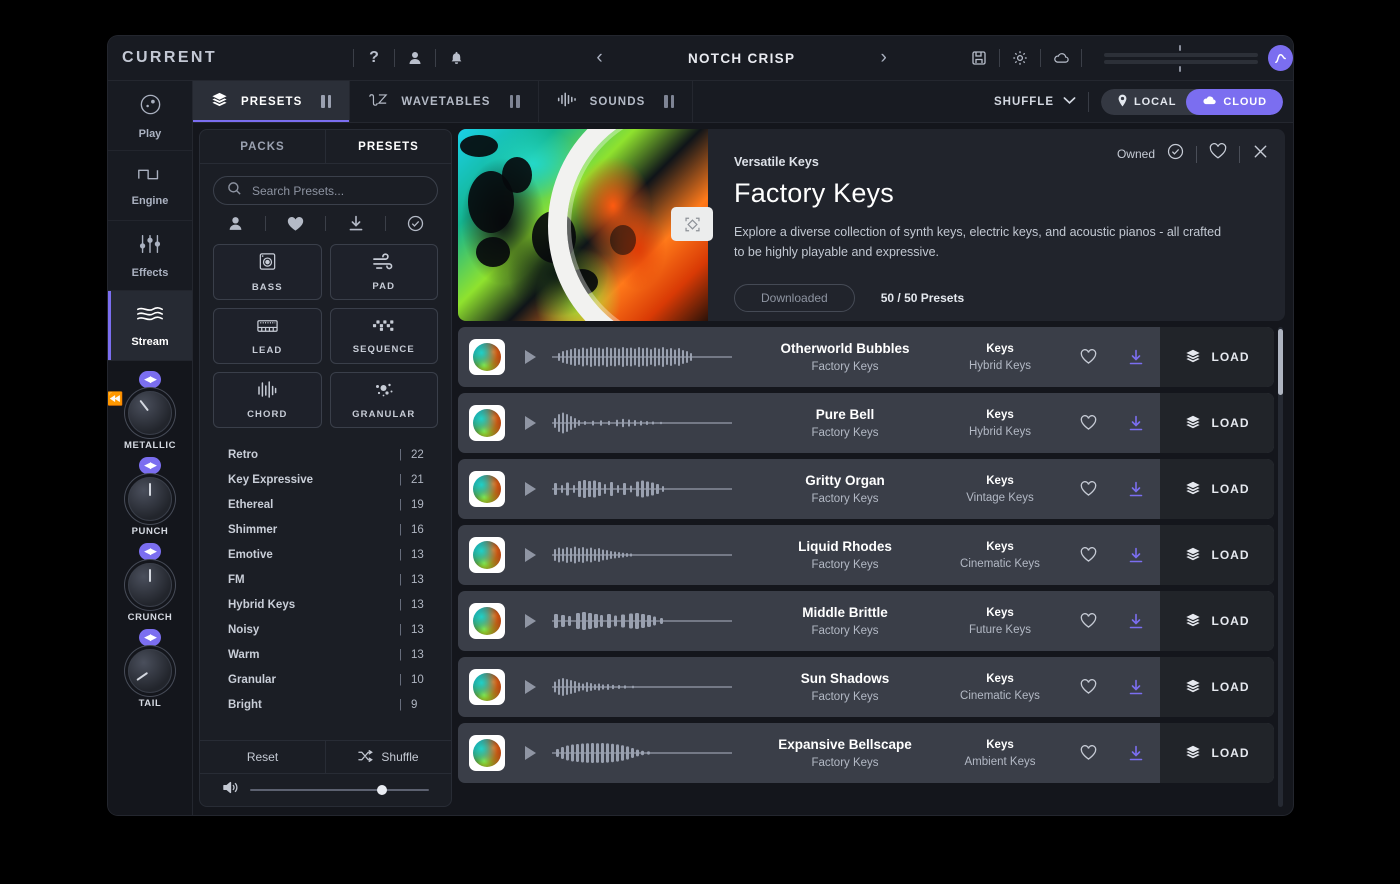 The height and width of the screenshot is (884, 1400). I want to click on curve-button, so click(1280, 58).